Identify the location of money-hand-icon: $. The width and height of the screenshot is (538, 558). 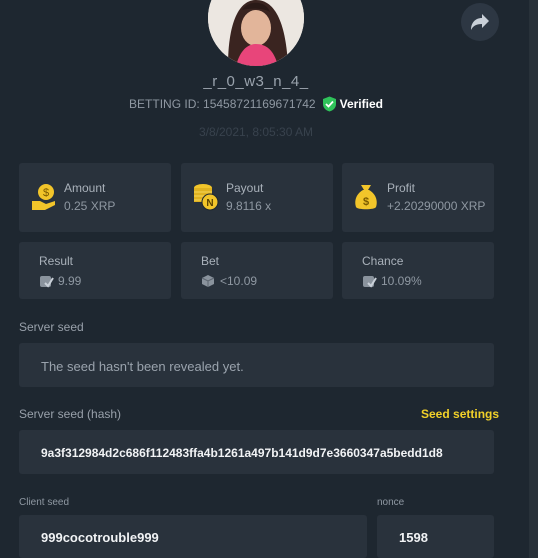
(43, 197).